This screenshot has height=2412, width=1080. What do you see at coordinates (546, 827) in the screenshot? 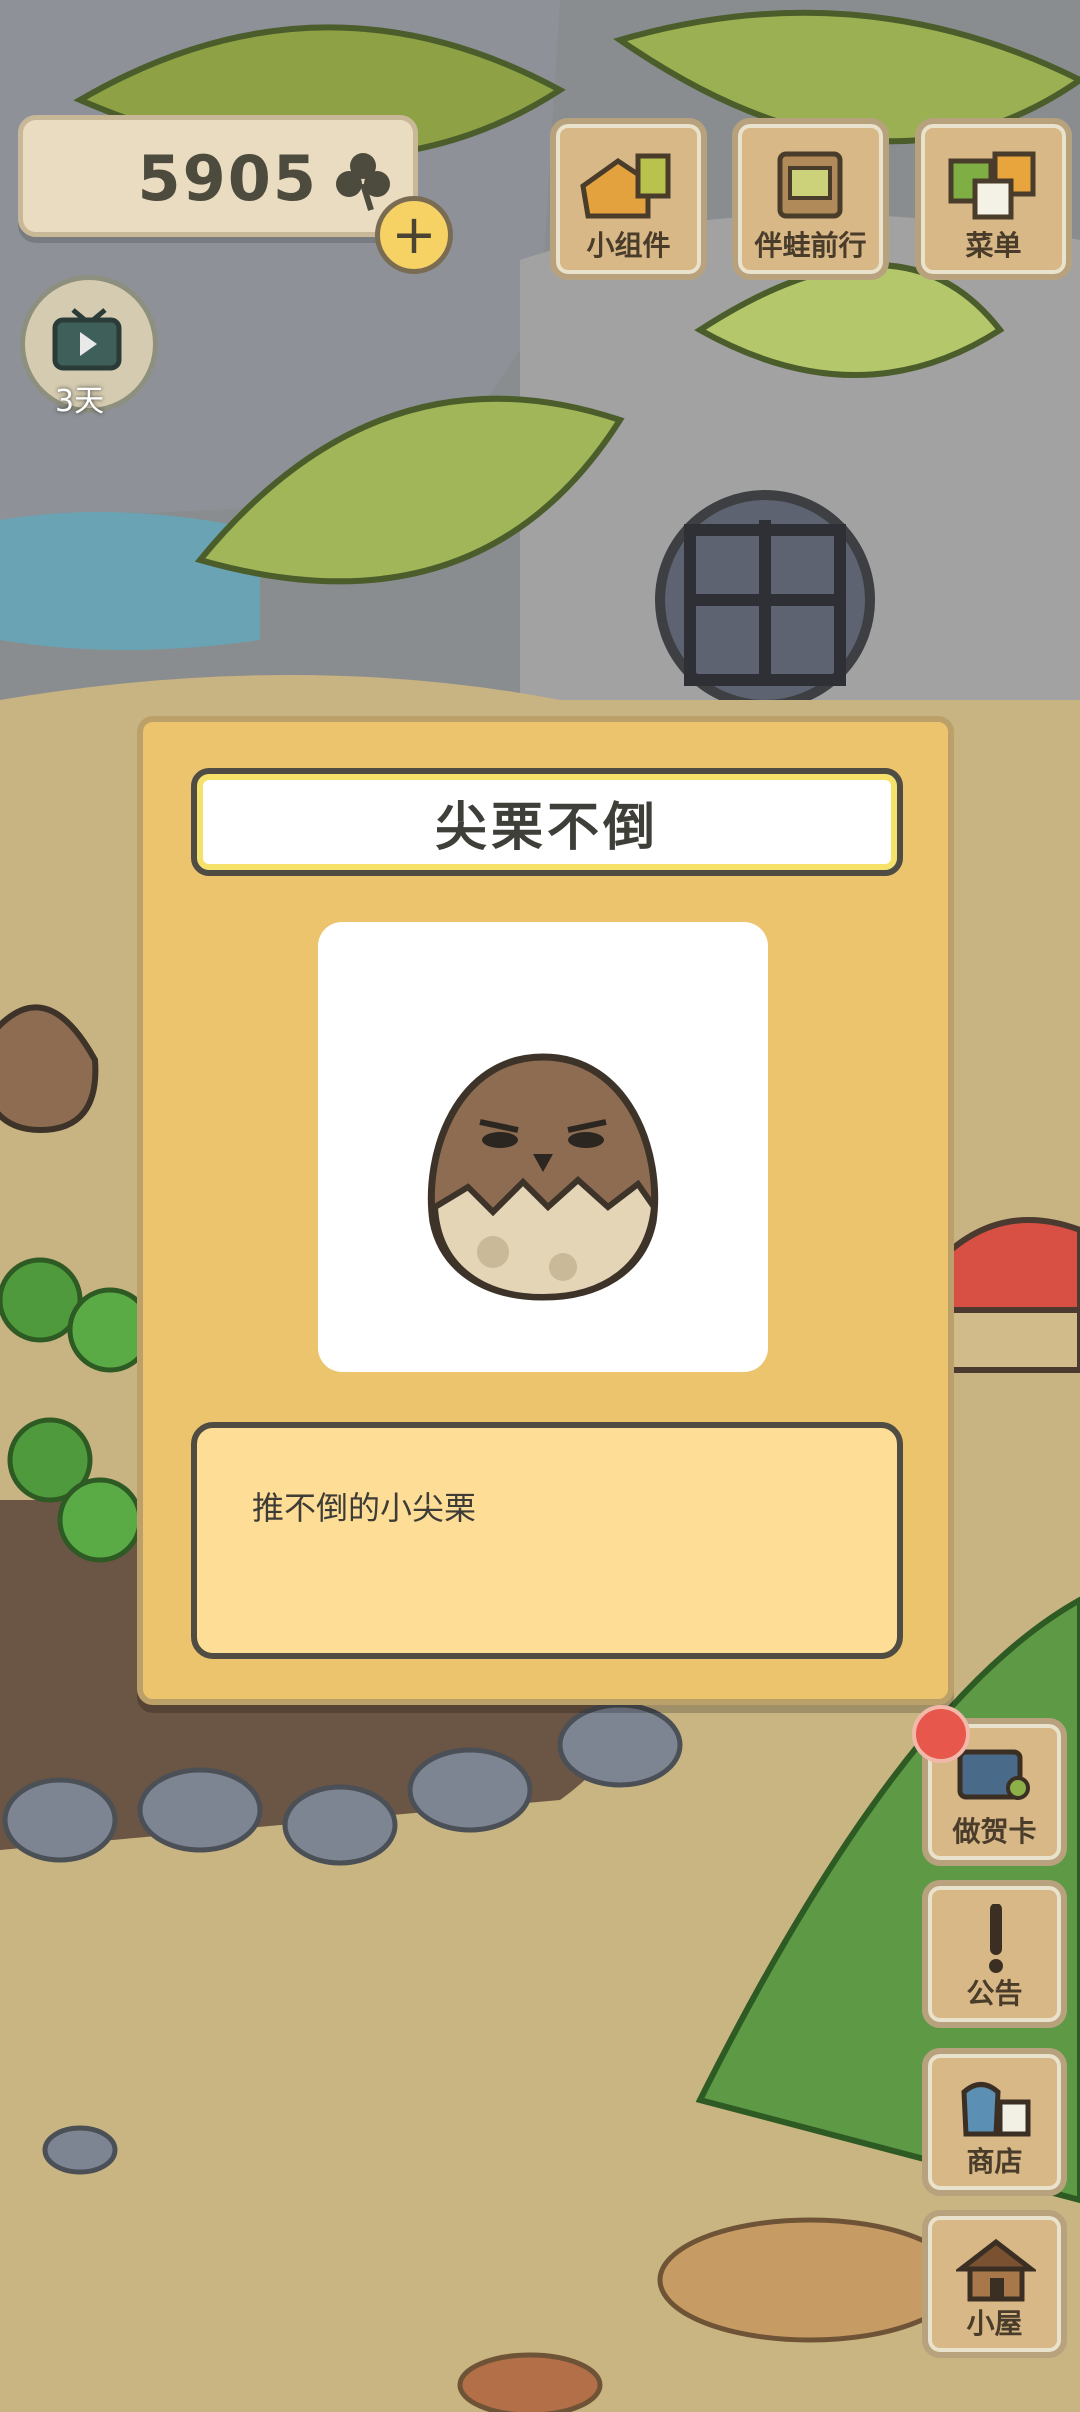
I see `item-title: 尖栗不倒` at bounding box center [546, 827].